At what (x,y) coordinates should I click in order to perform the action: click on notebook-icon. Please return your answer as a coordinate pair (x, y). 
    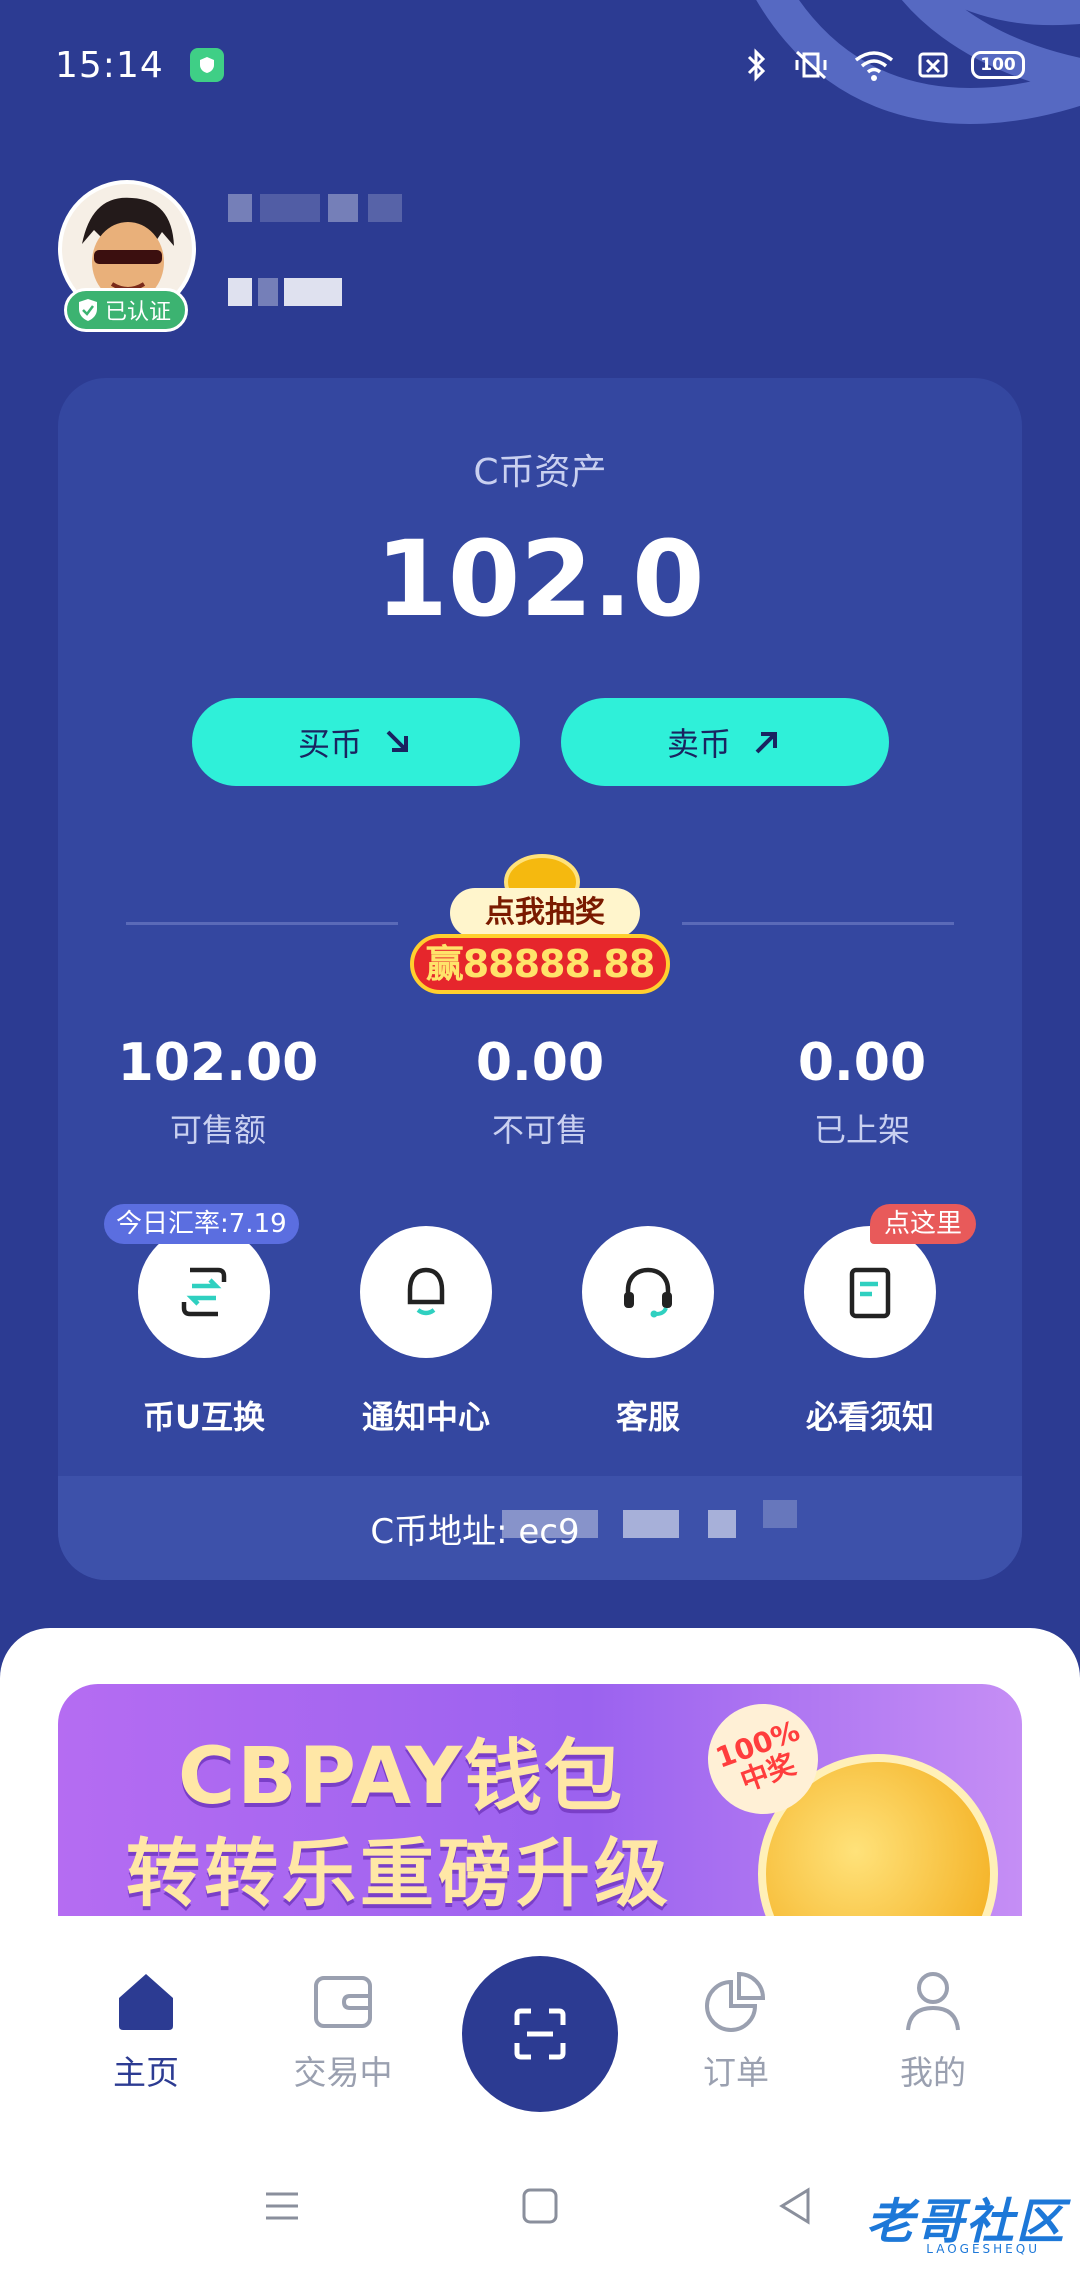
    Looking at the image, I should click on (870, 1293).